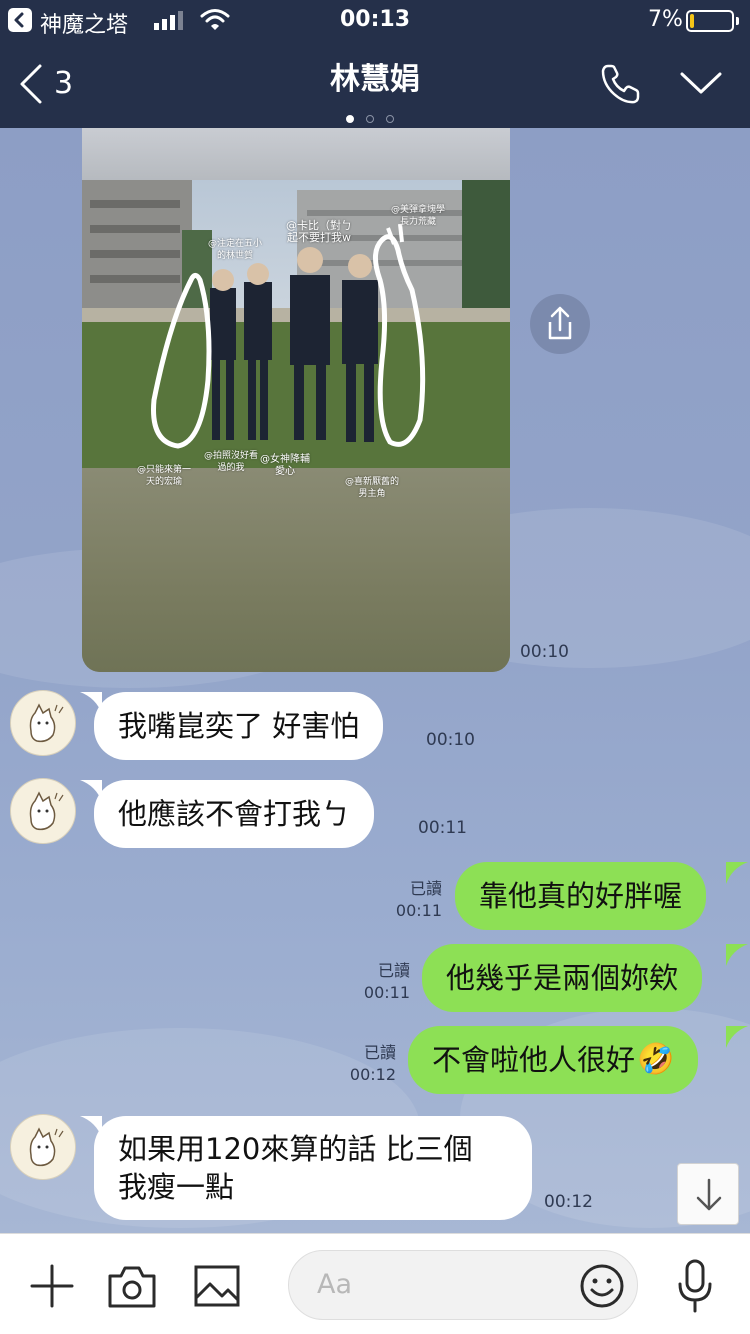 The height and width of the screenshot is (1334, 750). I want to click on scroll-to-bottom-button, so click(708, 1194).